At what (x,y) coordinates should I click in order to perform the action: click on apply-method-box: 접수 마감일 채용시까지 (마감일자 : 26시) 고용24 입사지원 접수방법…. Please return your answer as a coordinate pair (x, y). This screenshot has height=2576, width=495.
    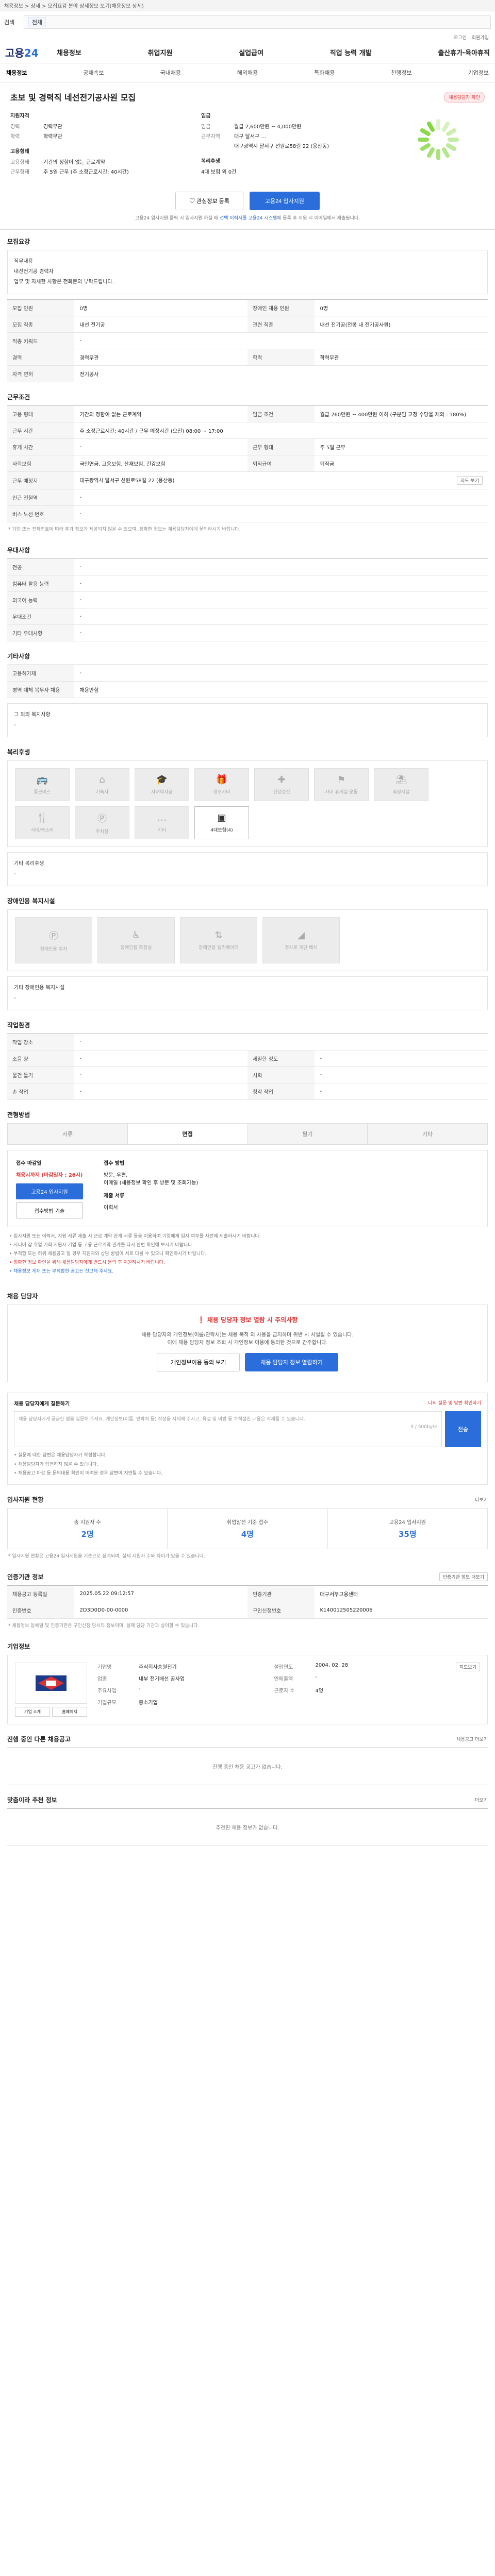
    Looking at the image, I should click on (247, 1188).